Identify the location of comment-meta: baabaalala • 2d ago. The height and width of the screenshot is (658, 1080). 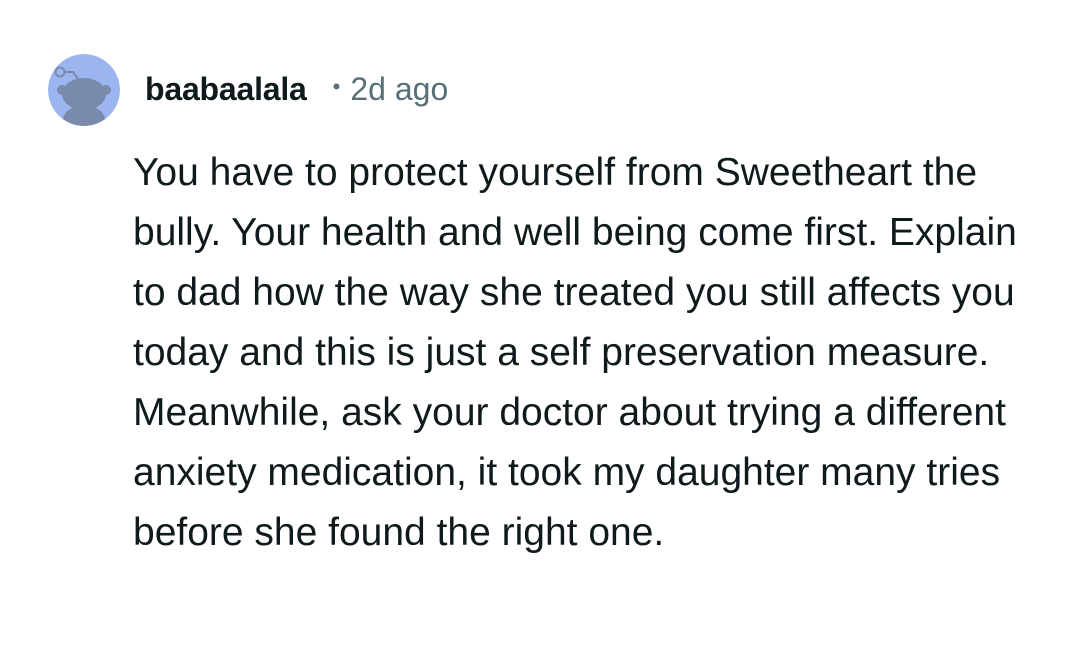
(296, 89).